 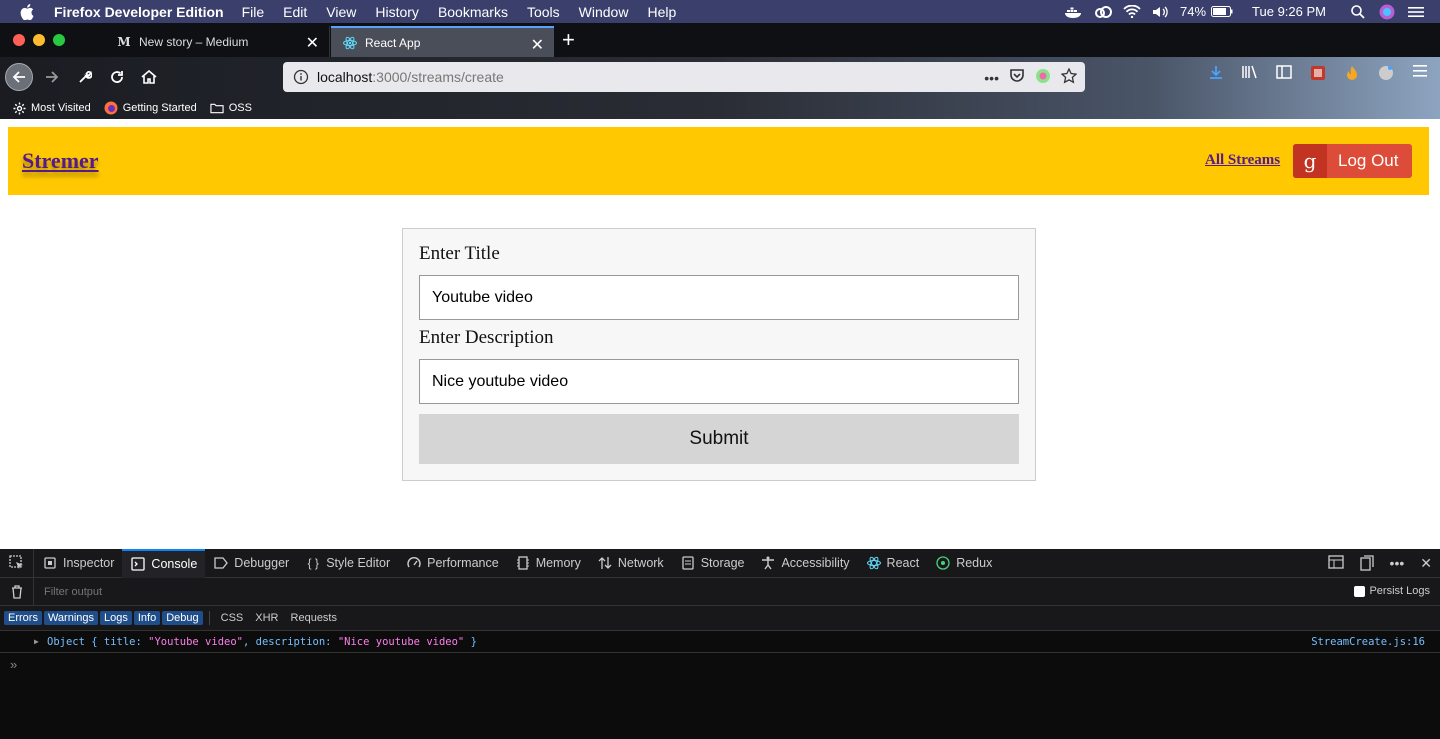 I want to click on devtools-tab-console: Console, so click(x=164, y=563).